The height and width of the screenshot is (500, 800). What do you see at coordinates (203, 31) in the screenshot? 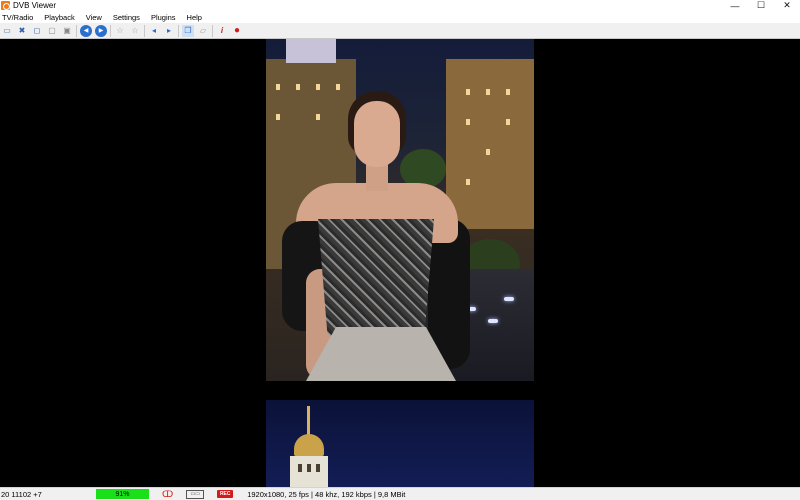
I see `paste-icon: ▱` at bounding box center [203, 31].